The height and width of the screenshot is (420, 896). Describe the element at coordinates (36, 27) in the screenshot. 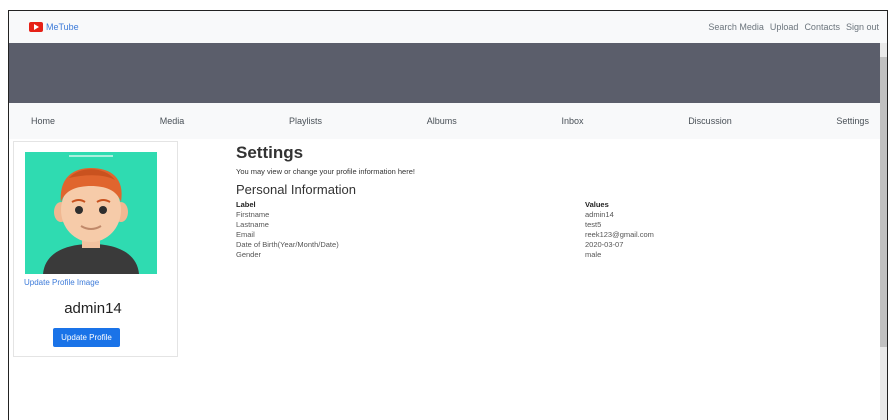

I see `play-icon` at that location.